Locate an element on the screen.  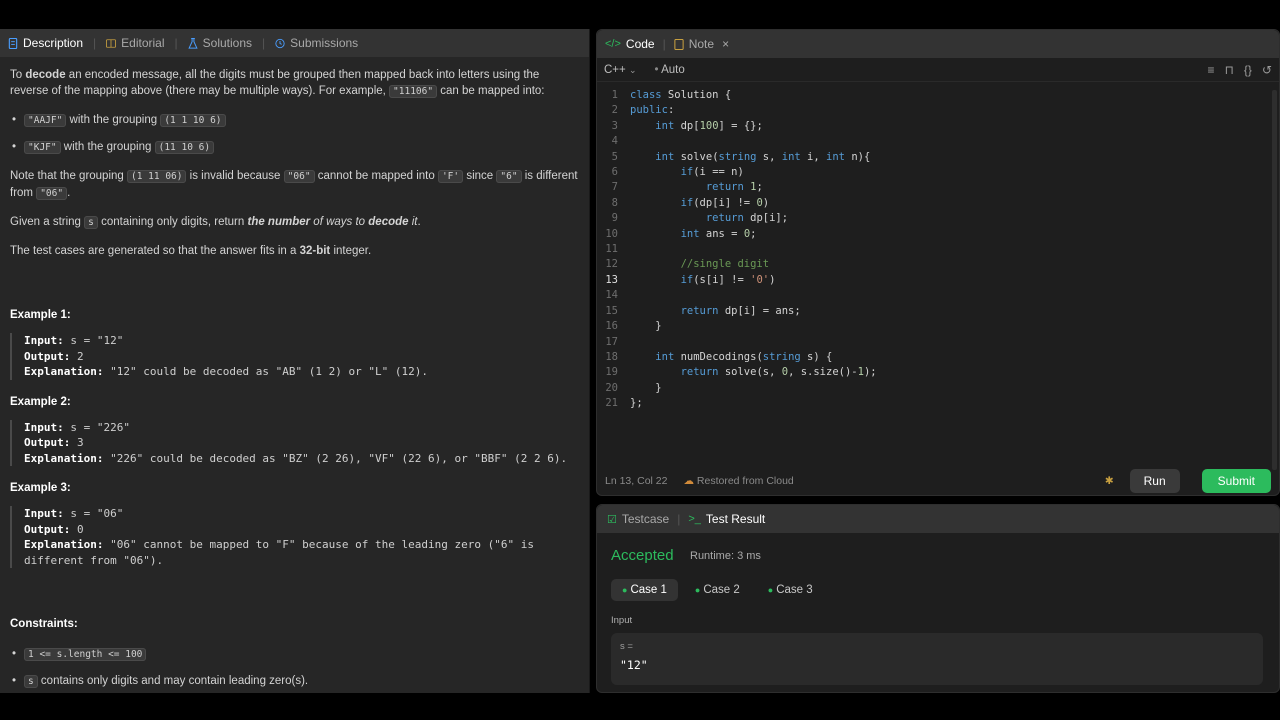
braces-icon: {} is located at coordinates (1248, 70).